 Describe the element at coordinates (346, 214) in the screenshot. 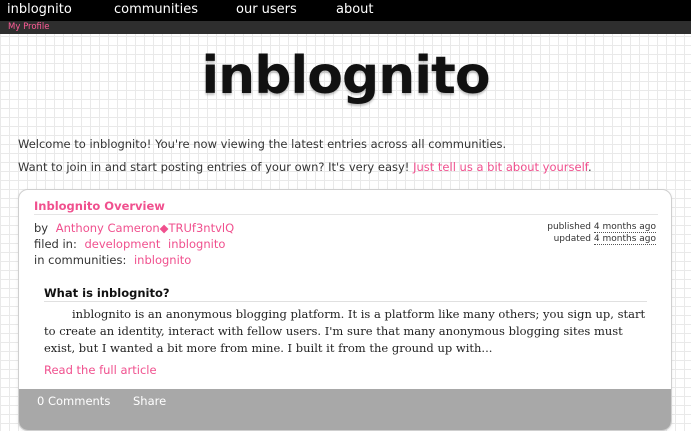

I see `title-divider` at that location.